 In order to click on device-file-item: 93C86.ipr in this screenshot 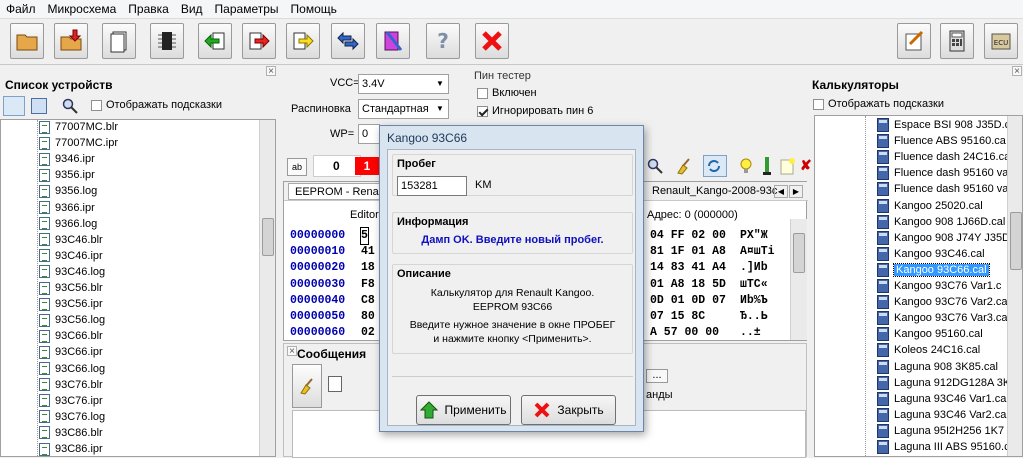, I will do `click(71, 448)`.